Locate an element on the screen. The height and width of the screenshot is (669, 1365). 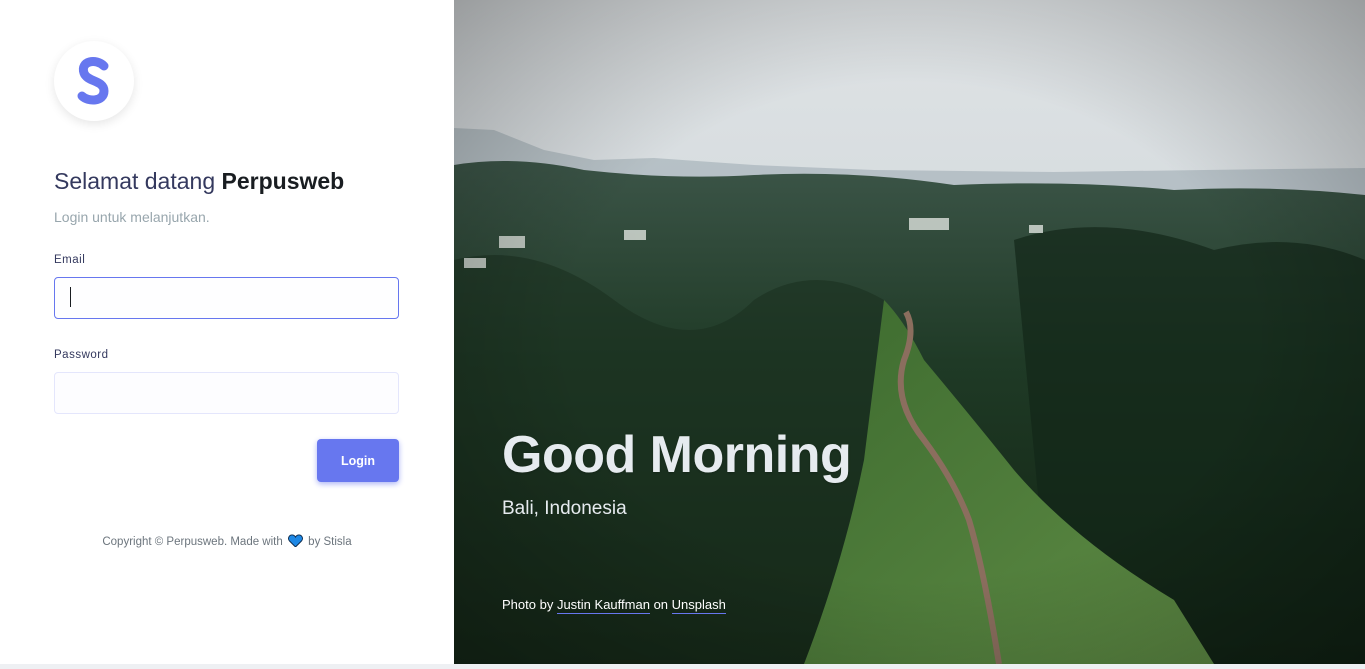
greeting-heading: Good Morning is located at coordinates (677, 455).